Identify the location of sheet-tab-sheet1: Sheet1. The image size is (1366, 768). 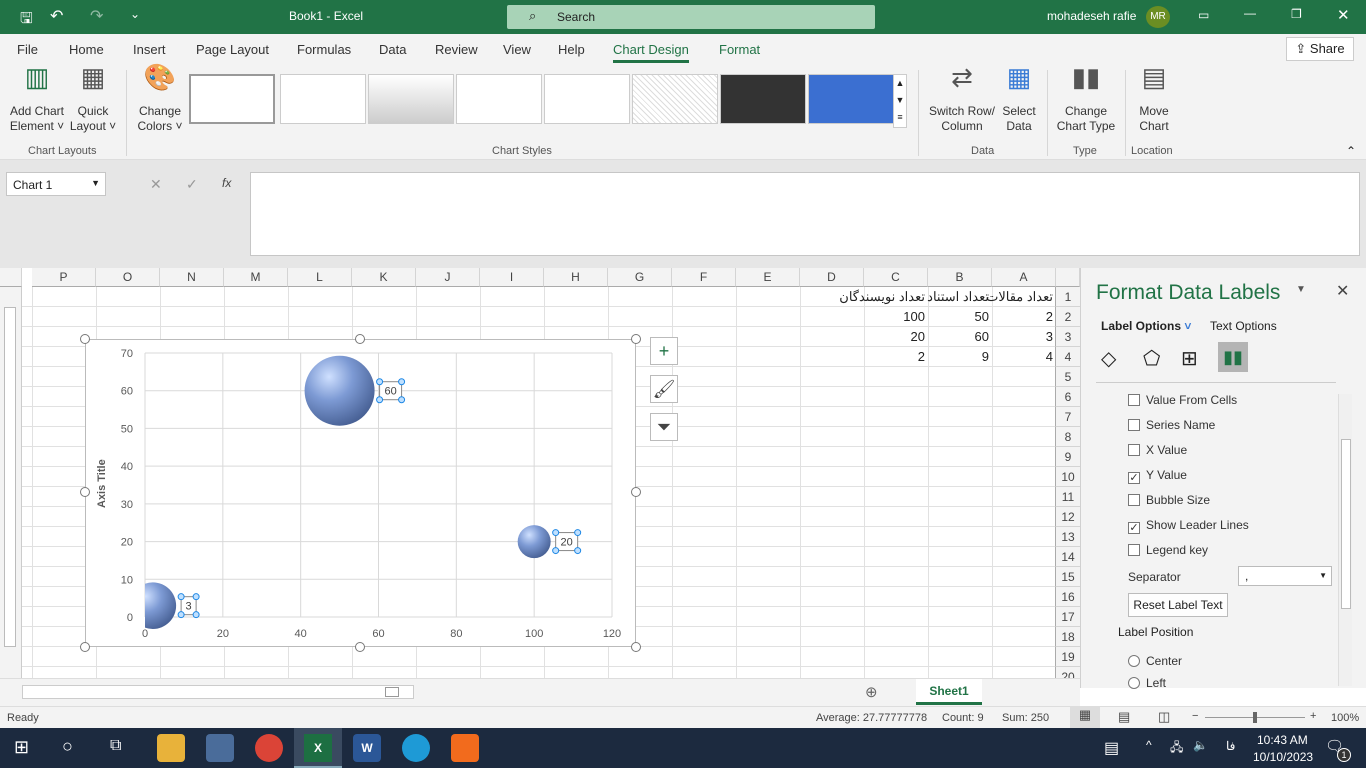
(949, 692).